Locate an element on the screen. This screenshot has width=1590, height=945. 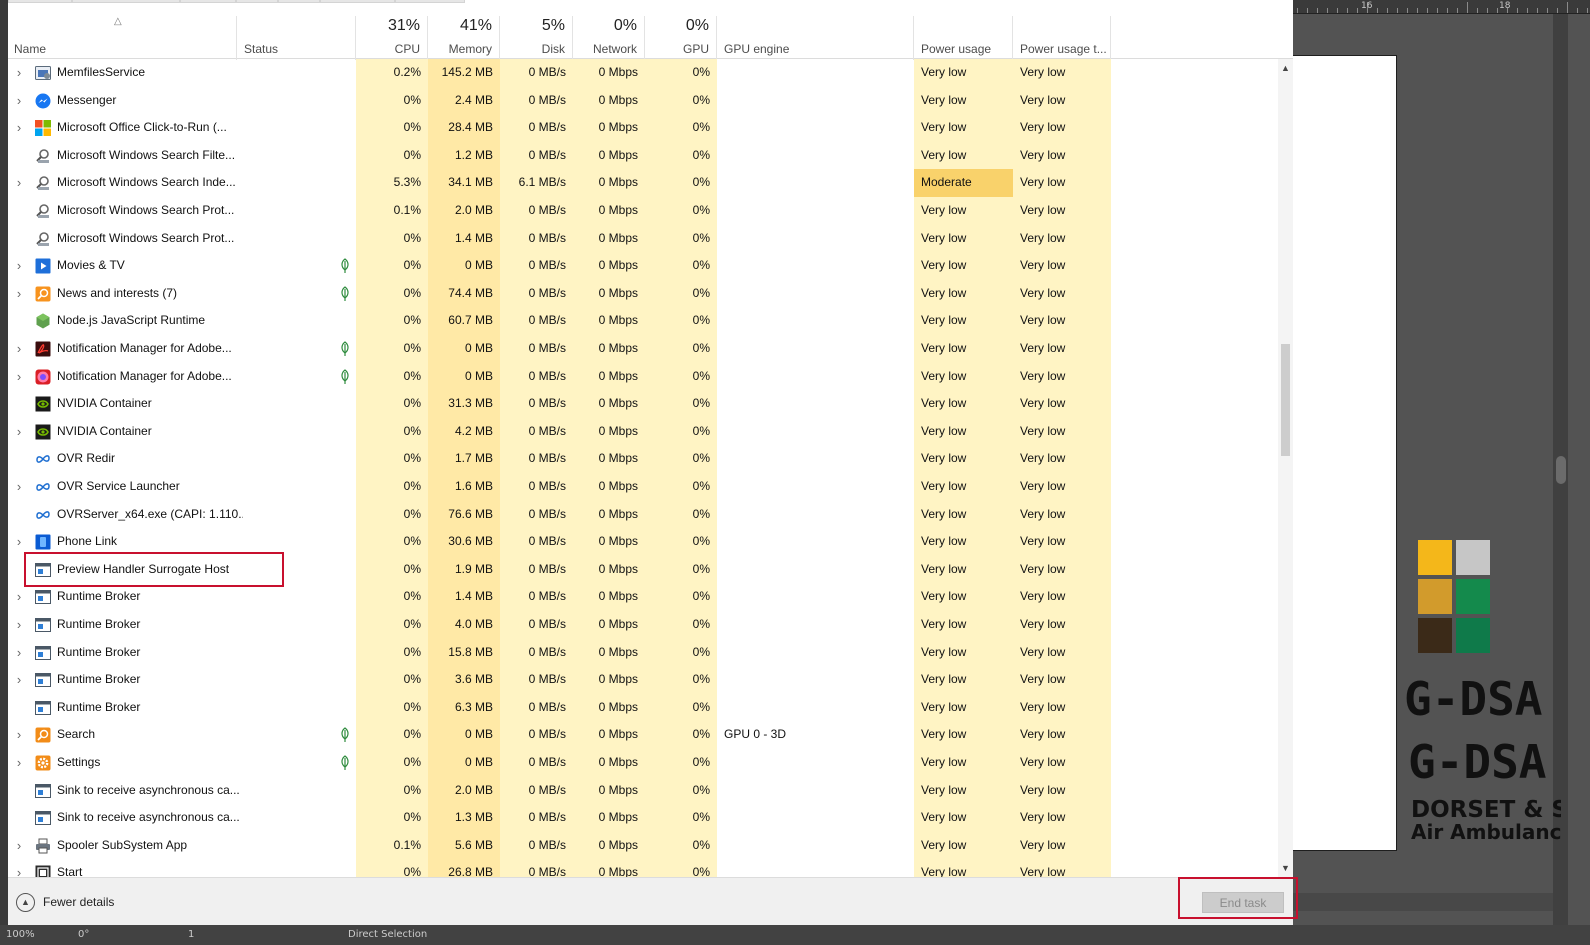
cell-cpu: 0.1% is located at coordinates (407, 210).